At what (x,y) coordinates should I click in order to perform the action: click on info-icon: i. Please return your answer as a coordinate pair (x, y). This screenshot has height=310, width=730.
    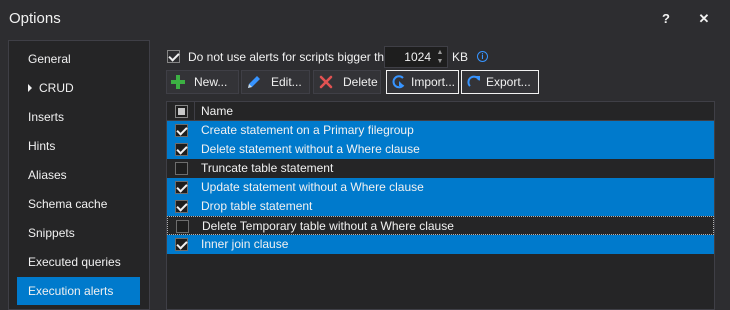
    Looking at the image, I should click on (482, 56).